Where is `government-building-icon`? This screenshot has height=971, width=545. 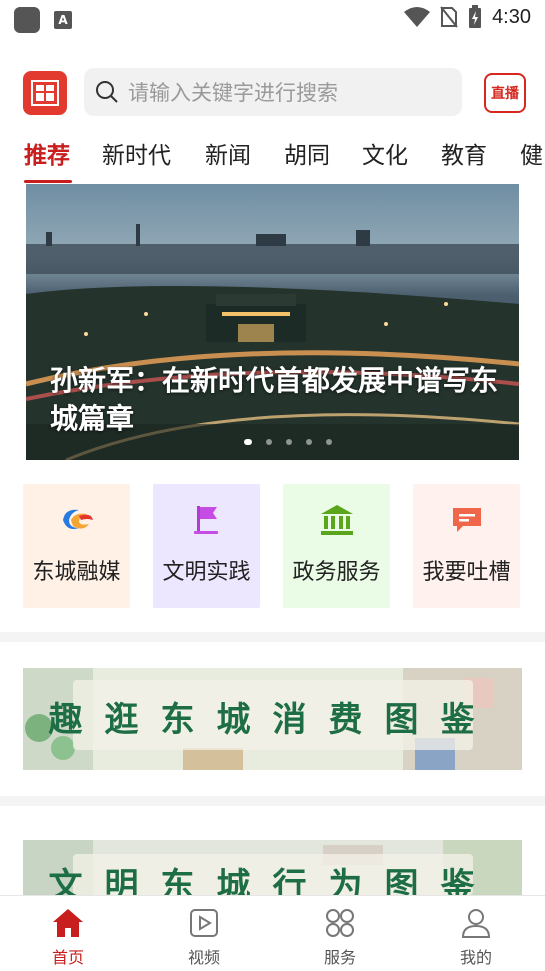 government-building-icon is located at coordinates (336, 520).